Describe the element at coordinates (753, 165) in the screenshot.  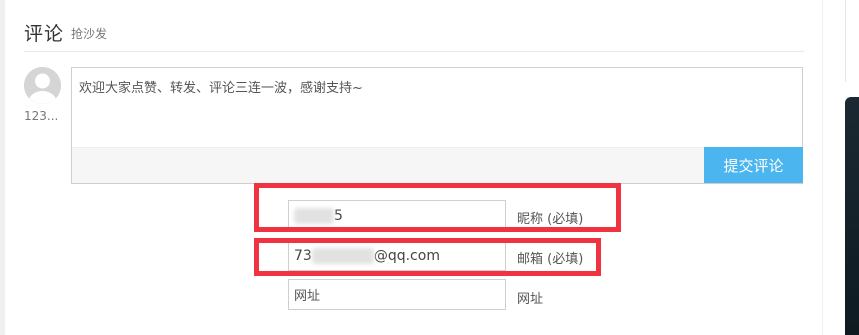
I see `submit-comment-button: 提交评论` at that location.